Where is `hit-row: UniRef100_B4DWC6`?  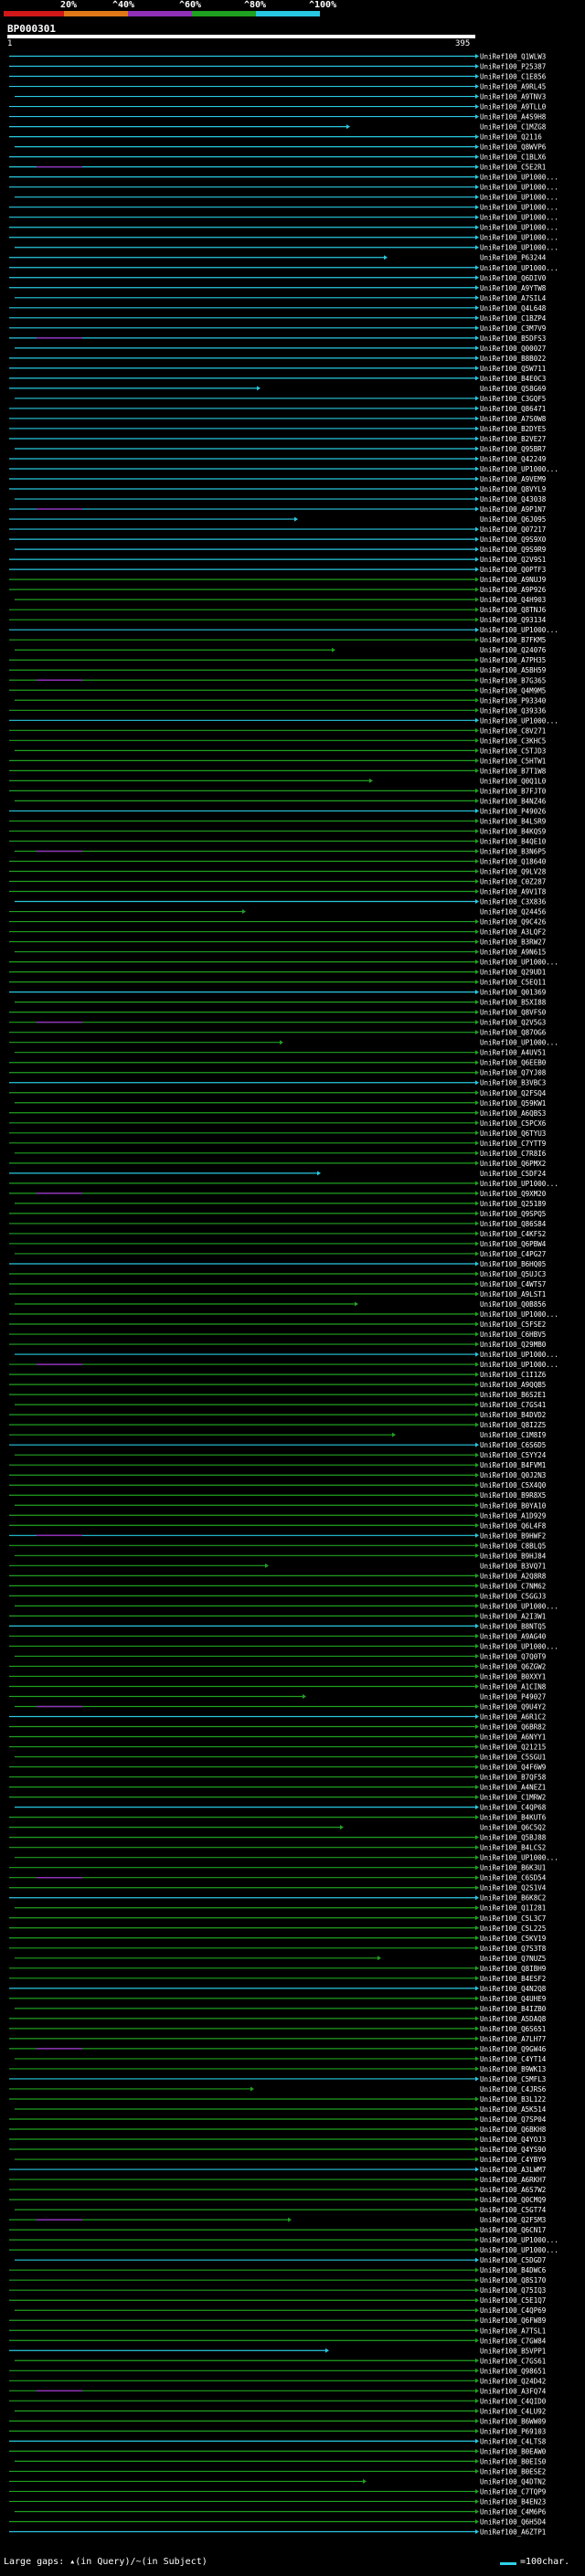 hit-row: UniRef100_B4DWC6 is located at coordinates (278, 2270).